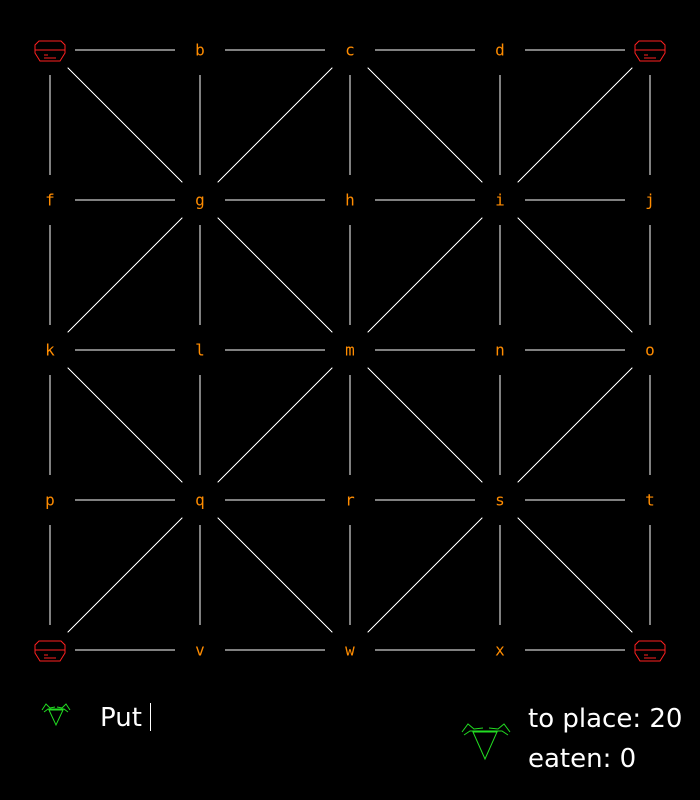 The width and height of the screenshot is (700, 800). What do you see at coordinates (50, 500) in the screenshot?
I see `board-point-p: p` at bounding box center [50, 500].